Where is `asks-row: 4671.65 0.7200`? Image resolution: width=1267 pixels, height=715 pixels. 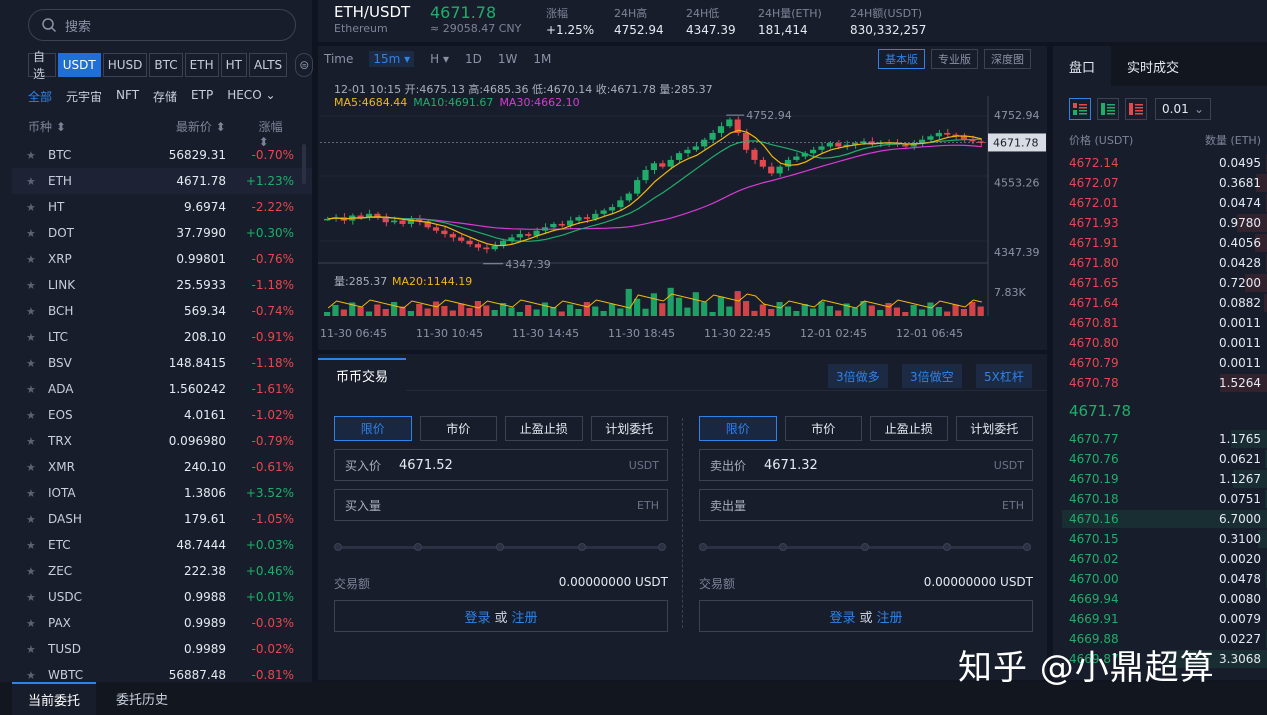
asks-row: 4671.65 0.7200 is located at coordinates (1160, 283).